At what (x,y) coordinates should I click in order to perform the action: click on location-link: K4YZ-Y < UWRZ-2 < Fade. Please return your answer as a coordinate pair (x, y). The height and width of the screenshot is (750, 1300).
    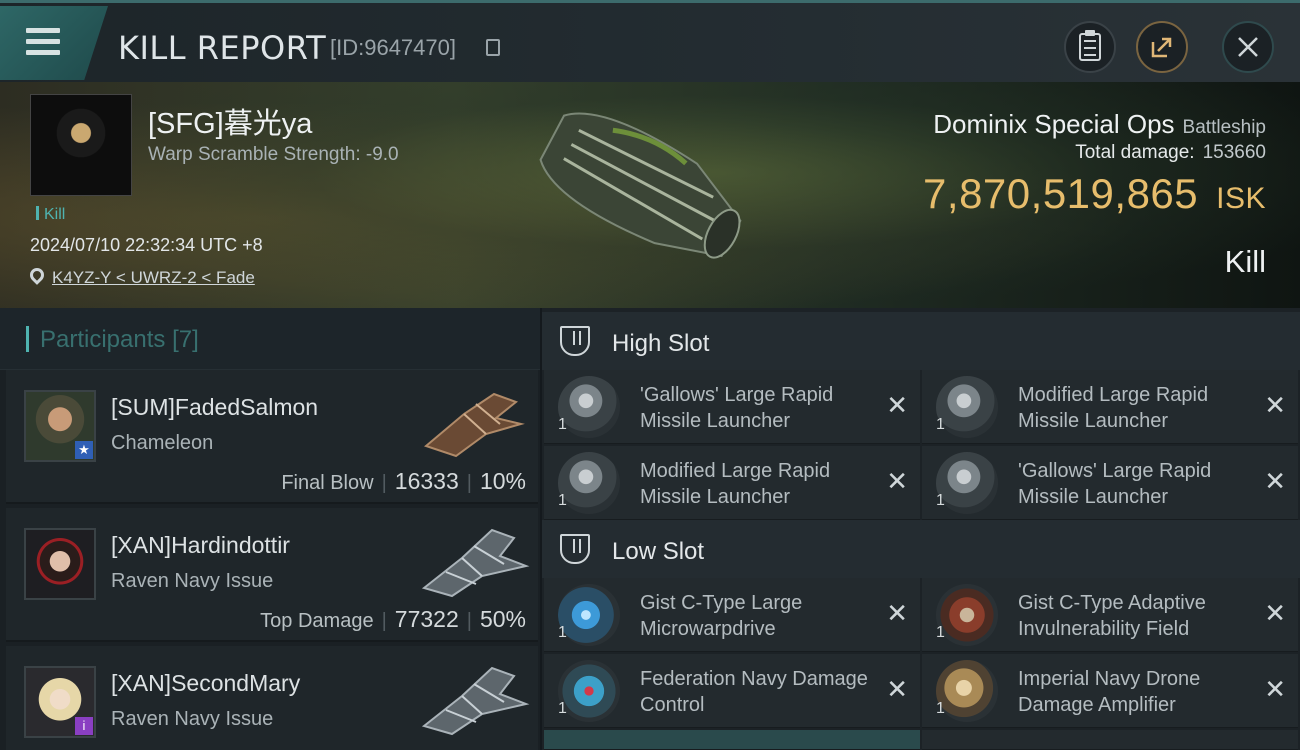
    Looking at the image, I should click on (153, 278).